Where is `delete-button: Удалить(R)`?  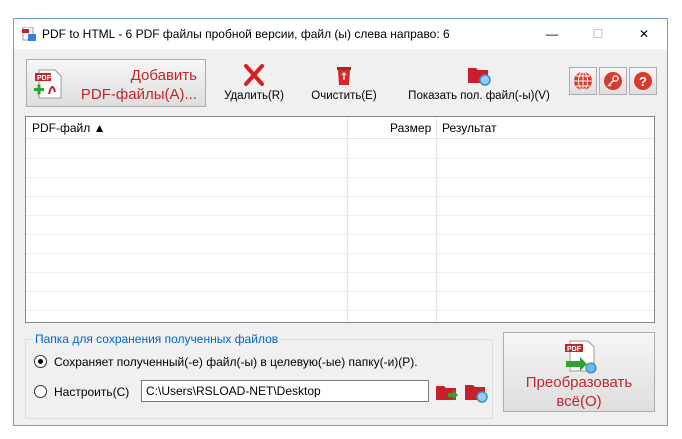 delete-button: Удалить(R) is located at coordinates (254, 85).